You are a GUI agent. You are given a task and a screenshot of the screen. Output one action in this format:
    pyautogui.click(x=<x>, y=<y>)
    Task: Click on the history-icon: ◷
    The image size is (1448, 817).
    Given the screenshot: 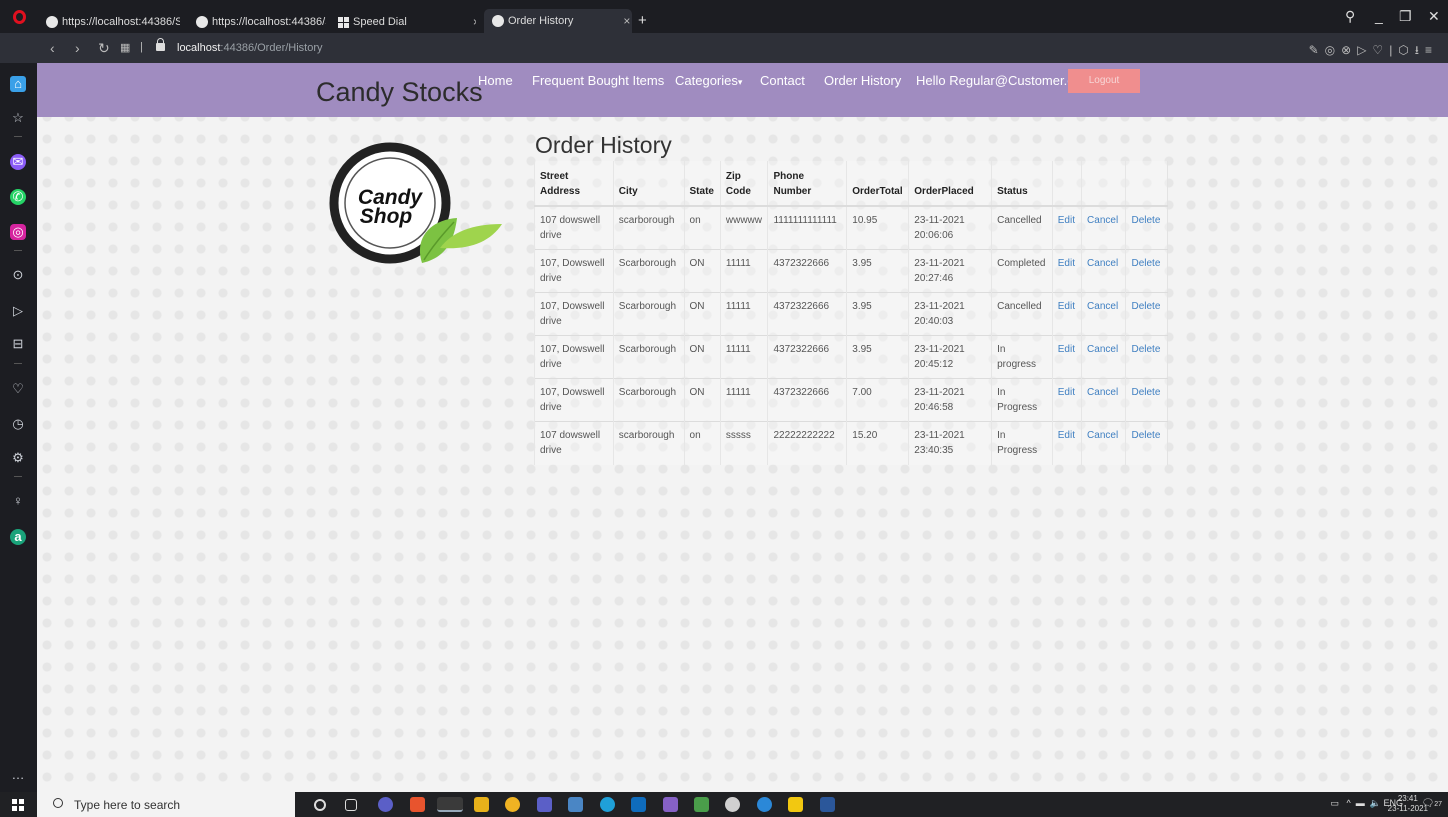 What is the action you would take?
    pyautogui.click(x=18, y=424)
    